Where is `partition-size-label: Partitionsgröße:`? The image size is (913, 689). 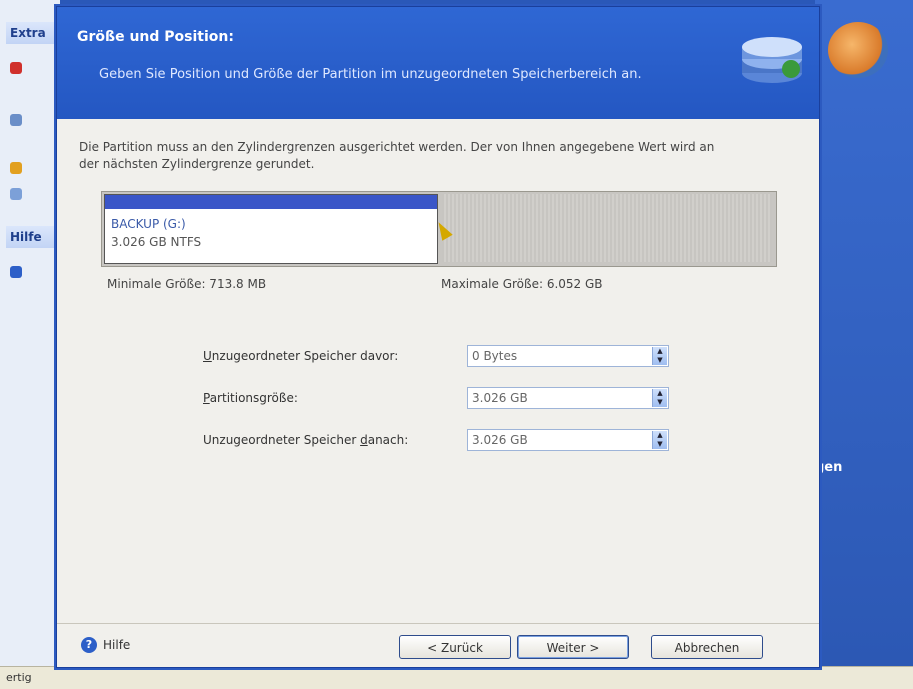 partition-size-label: Partitionsgröße: is located at coordinates (250, 398).